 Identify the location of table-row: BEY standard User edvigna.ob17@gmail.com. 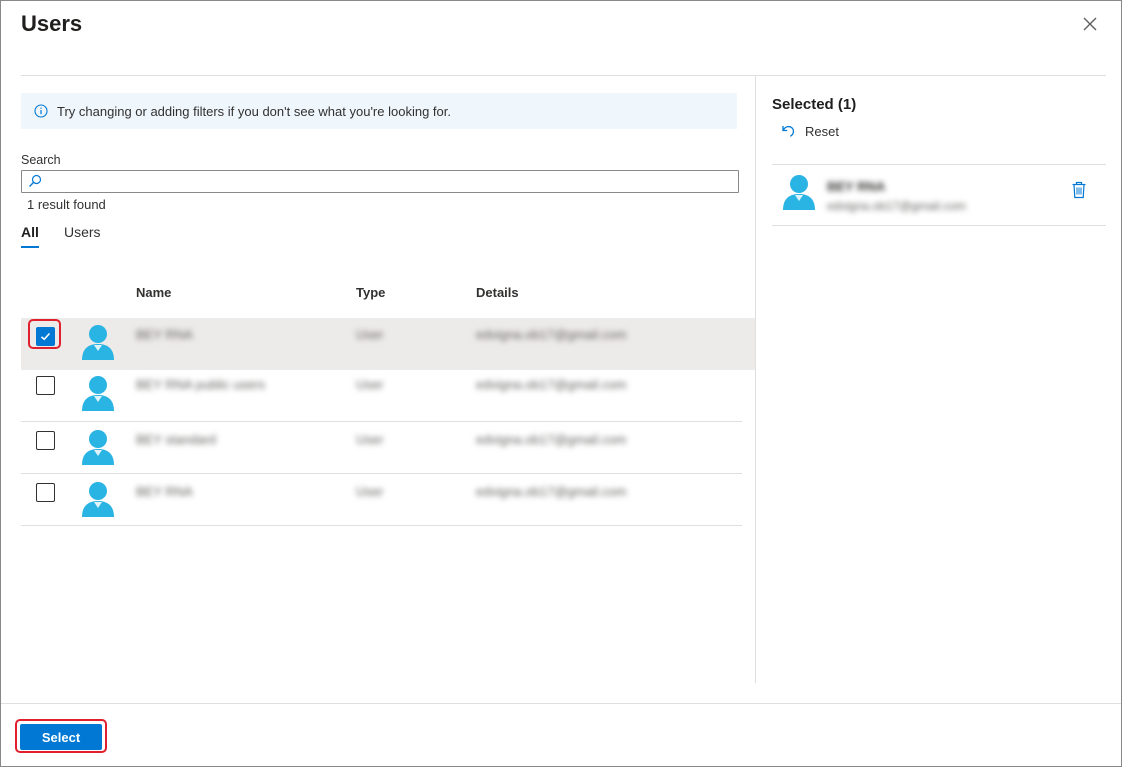
(388, 448).